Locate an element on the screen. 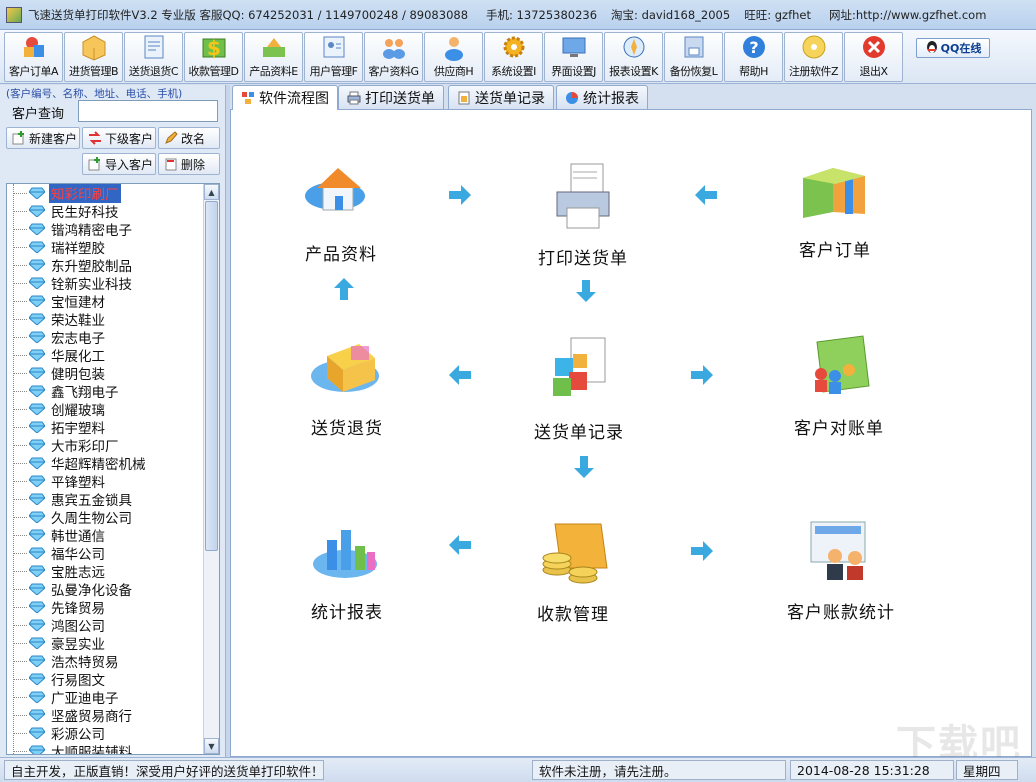 This screenshot has width=1036, height=782. customer-name: 坚盛贸易商行 is located at coordinates (91, 717).